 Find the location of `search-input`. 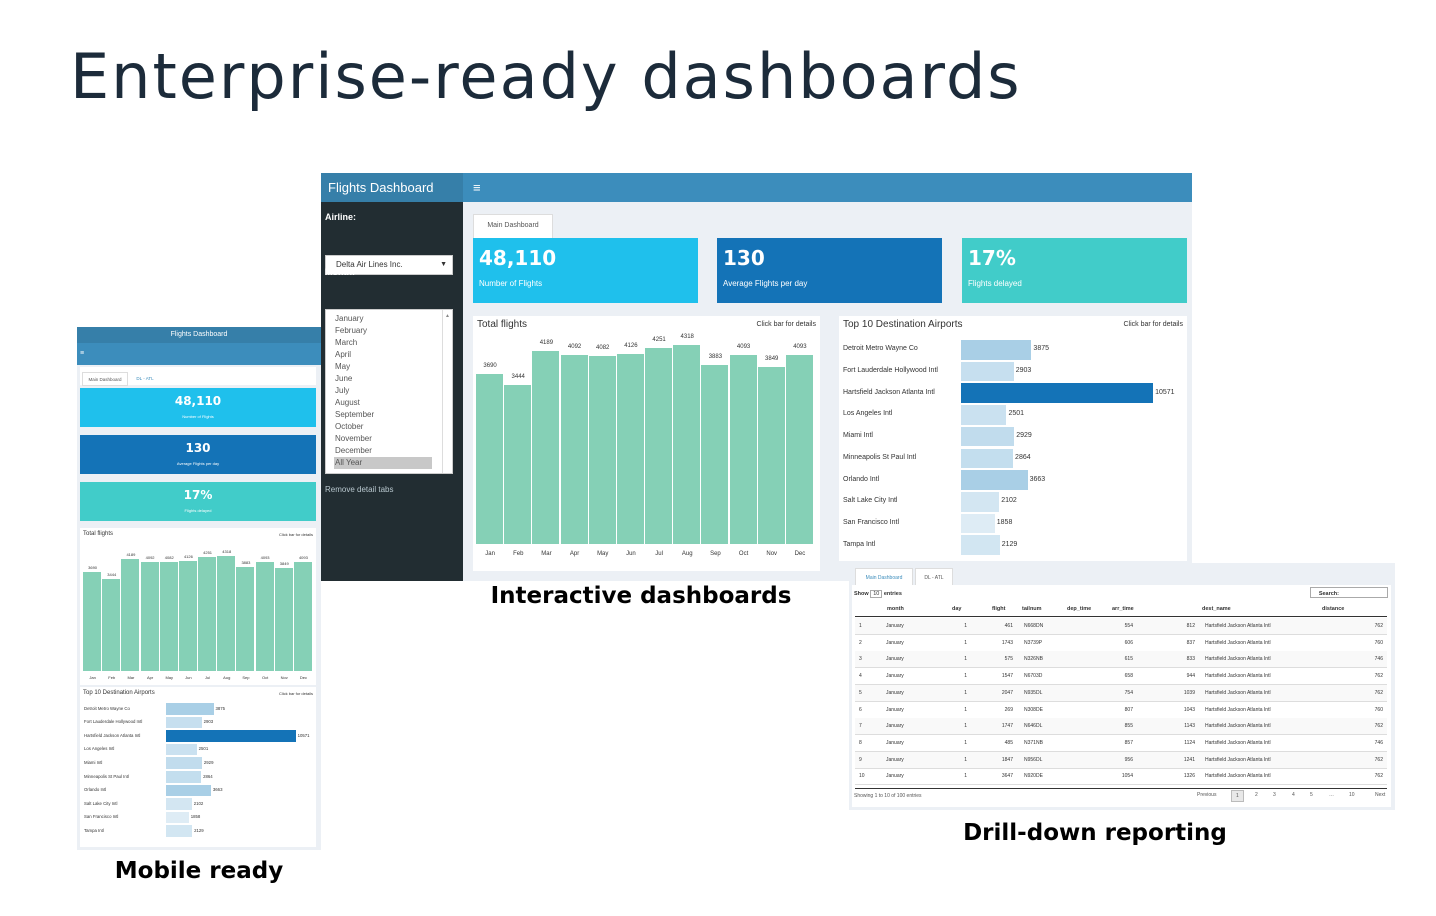

search-input is located at coordinates (1349, 592).